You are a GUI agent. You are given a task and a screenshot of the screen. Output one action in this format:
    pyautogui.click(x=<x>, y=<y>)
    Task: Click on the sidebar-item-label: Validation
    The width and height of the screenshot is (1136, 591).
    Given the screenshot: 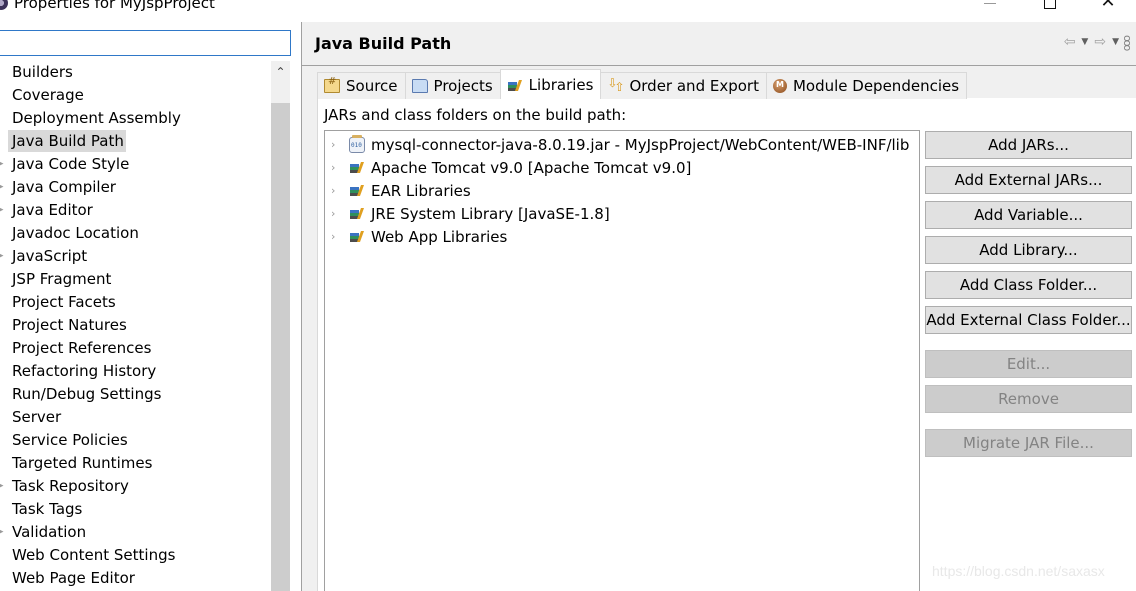 What is the action you would take?
    pyautogui.click(x=49, y=532)
    